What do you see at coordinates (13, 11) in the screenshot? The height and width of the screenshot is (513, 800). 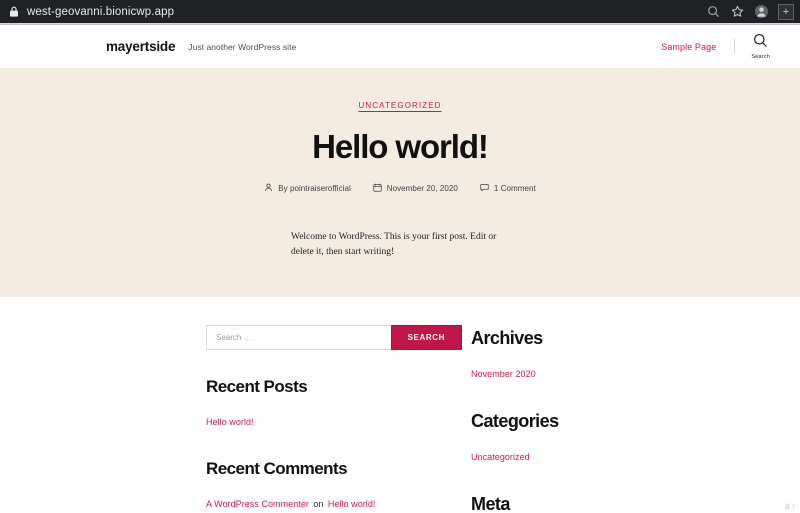 I see `lock-icon` at bounding box center [13, 11].